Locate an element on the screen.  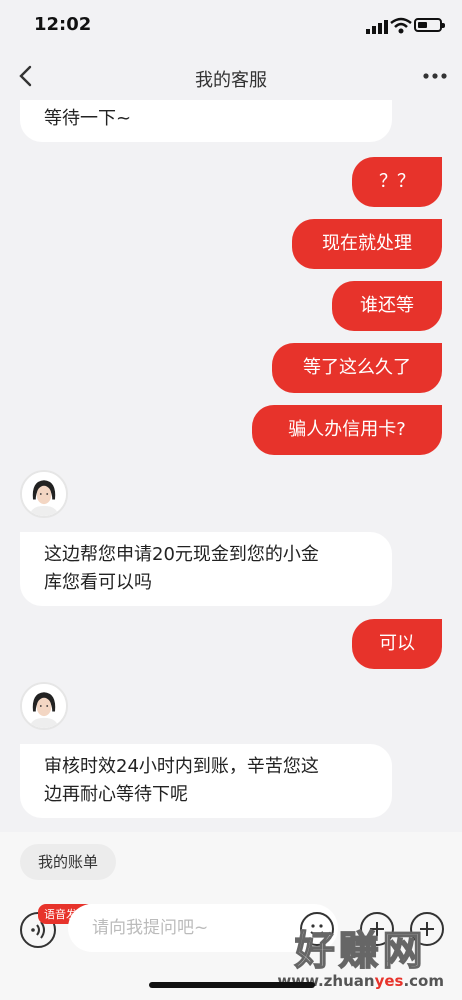
message-user: ？？ is located at coordinates (397, 182).